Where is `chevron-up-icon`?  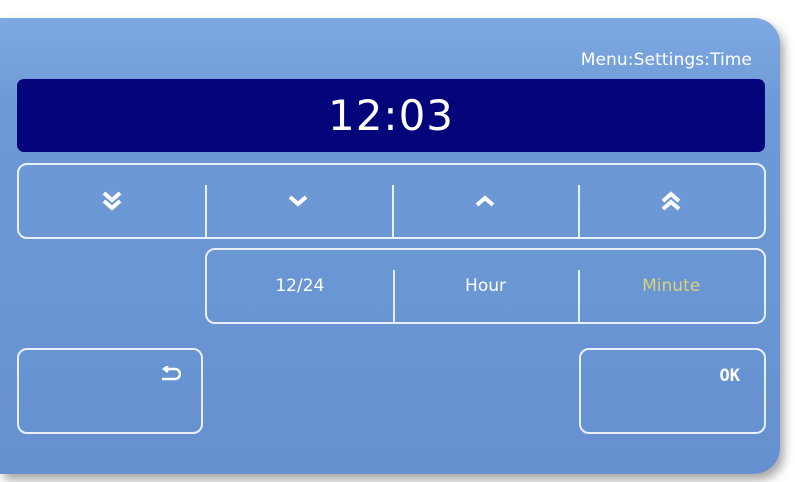 chevron-up-icon is located at coordinates (484, 201).